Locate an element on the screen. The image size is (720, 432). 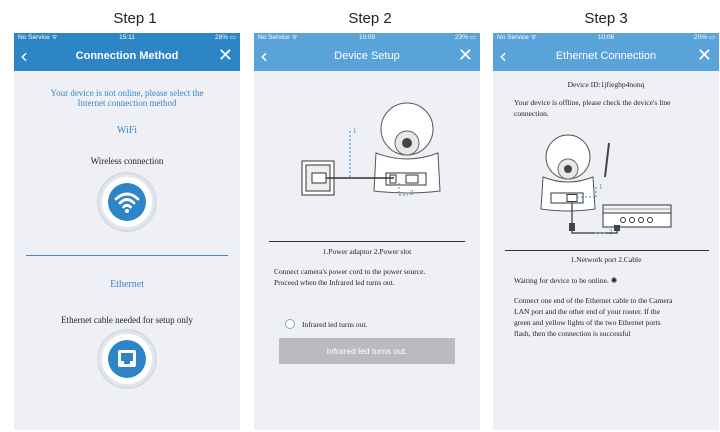
wifi-caption: Wireless connection is located at coordinates (127, 161).